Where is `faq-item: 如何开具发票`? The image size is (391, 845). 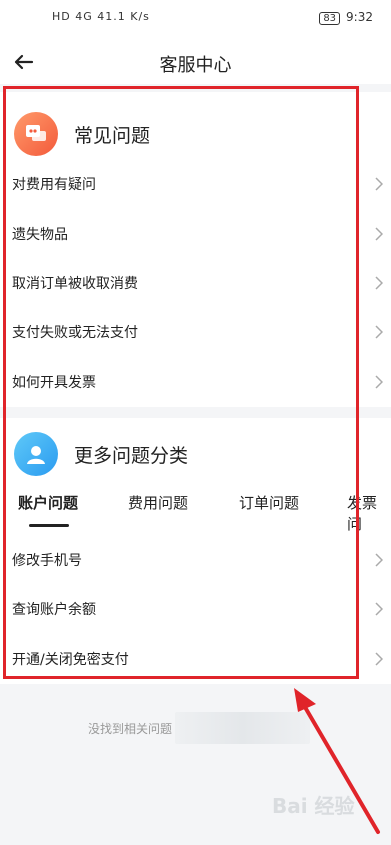 faq-item: 如何开具发票 is located at coordinates (195, 382).